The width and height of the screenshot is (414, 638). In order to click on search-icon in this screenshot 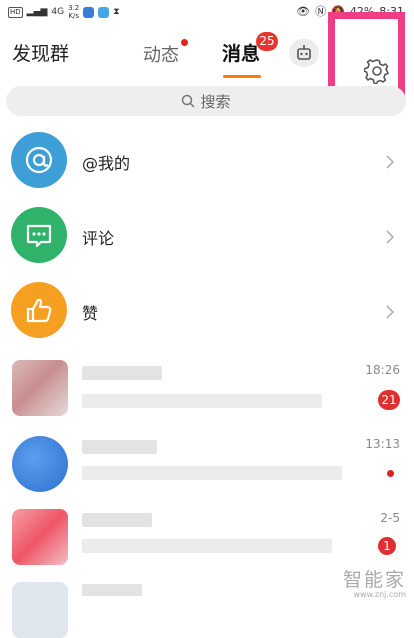, I will do `click(189, 101)`.